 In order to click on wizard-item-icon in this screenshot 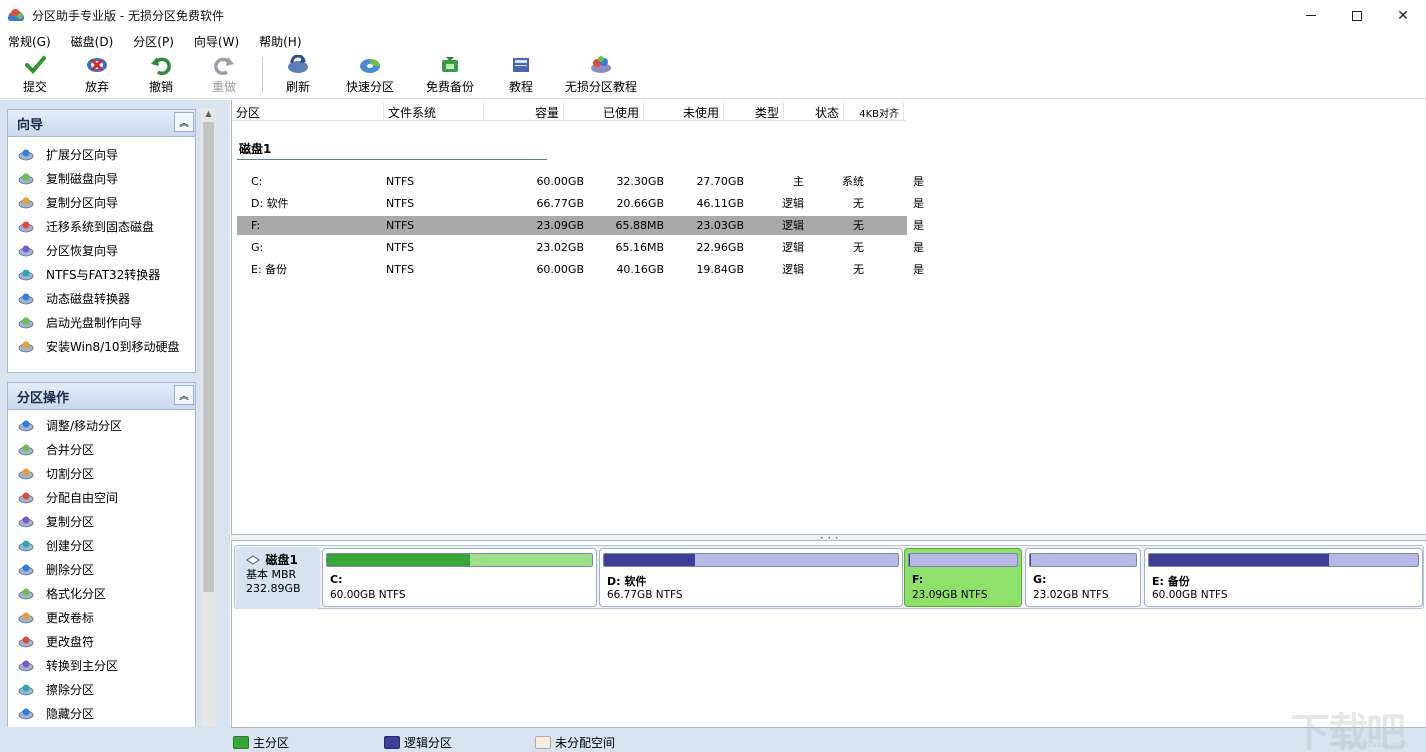, I will do `click(26, 346)`.